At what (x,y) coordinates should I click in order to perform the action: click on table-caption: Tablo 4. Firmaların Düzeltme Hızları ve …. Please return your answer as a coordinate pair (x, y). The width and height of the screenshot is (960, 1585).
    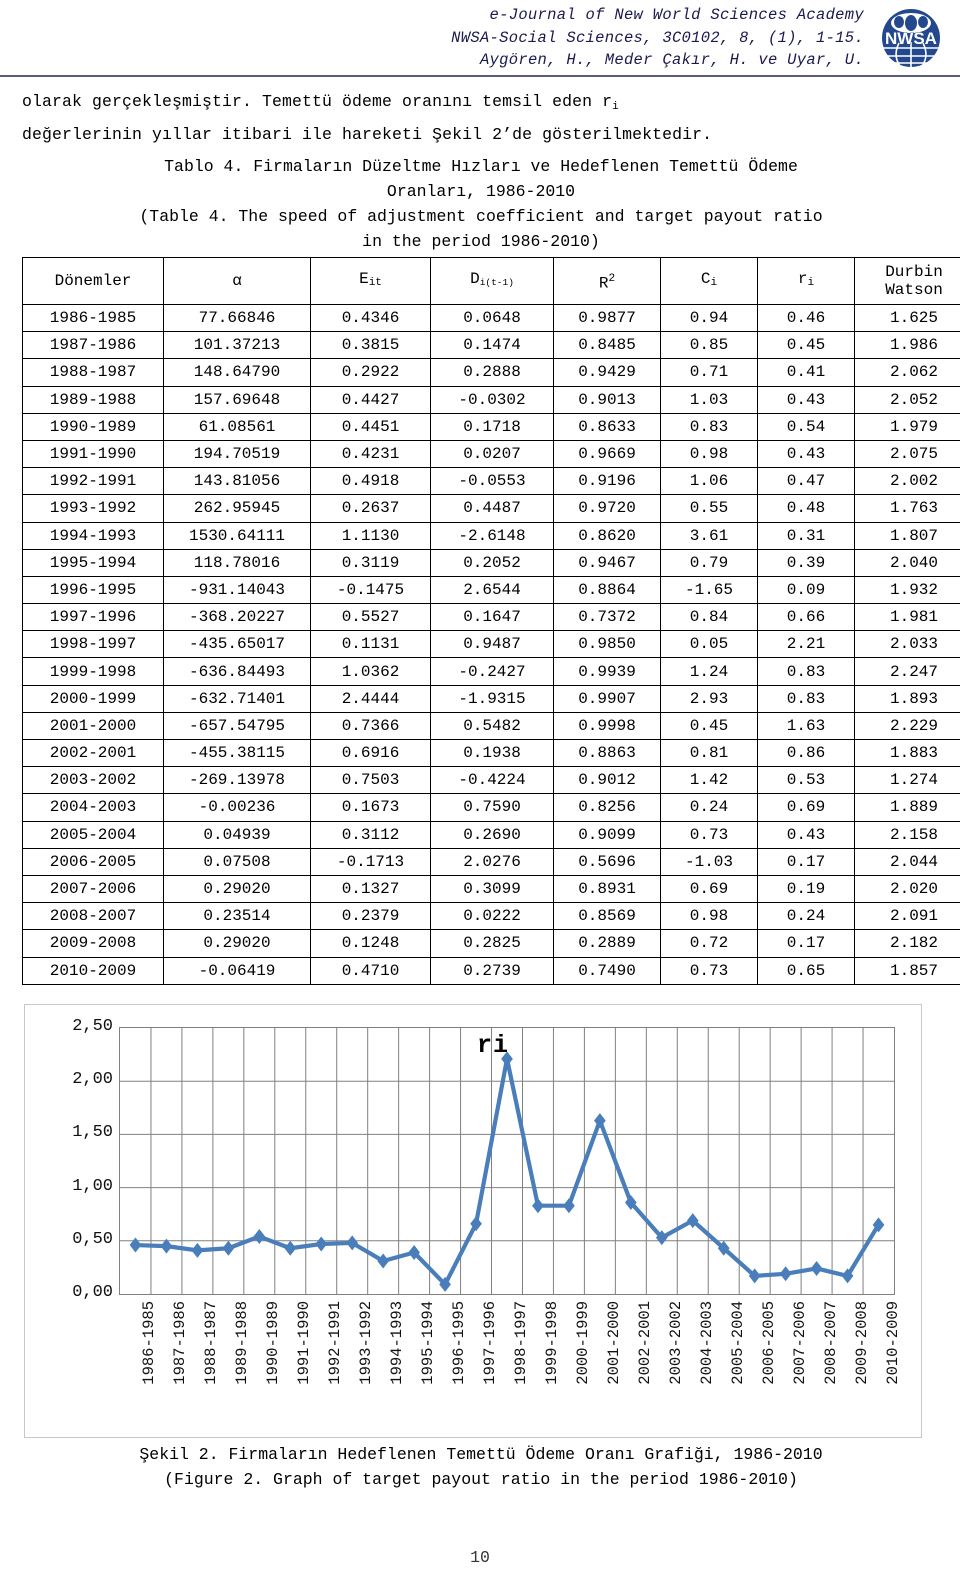
    Looking at the image, I should click on (481, 204).